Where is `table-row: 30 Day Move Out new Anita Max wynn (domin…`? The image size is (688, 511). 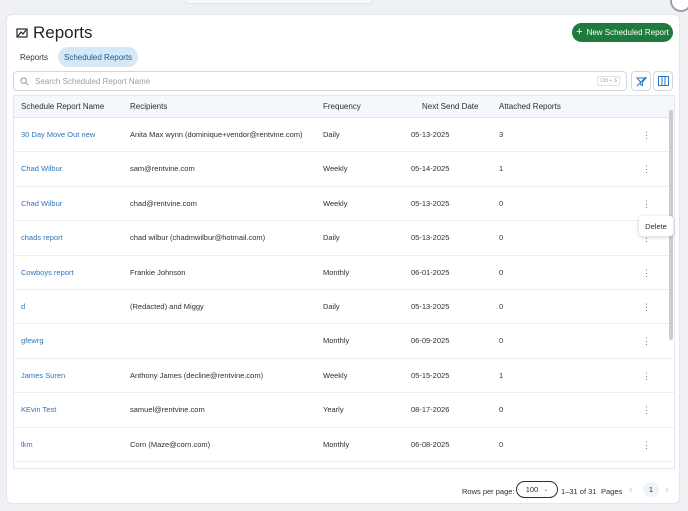
table-row: 30 Day Move Out new Anita Max wynn (domin… is located at coordinates (344, 135).